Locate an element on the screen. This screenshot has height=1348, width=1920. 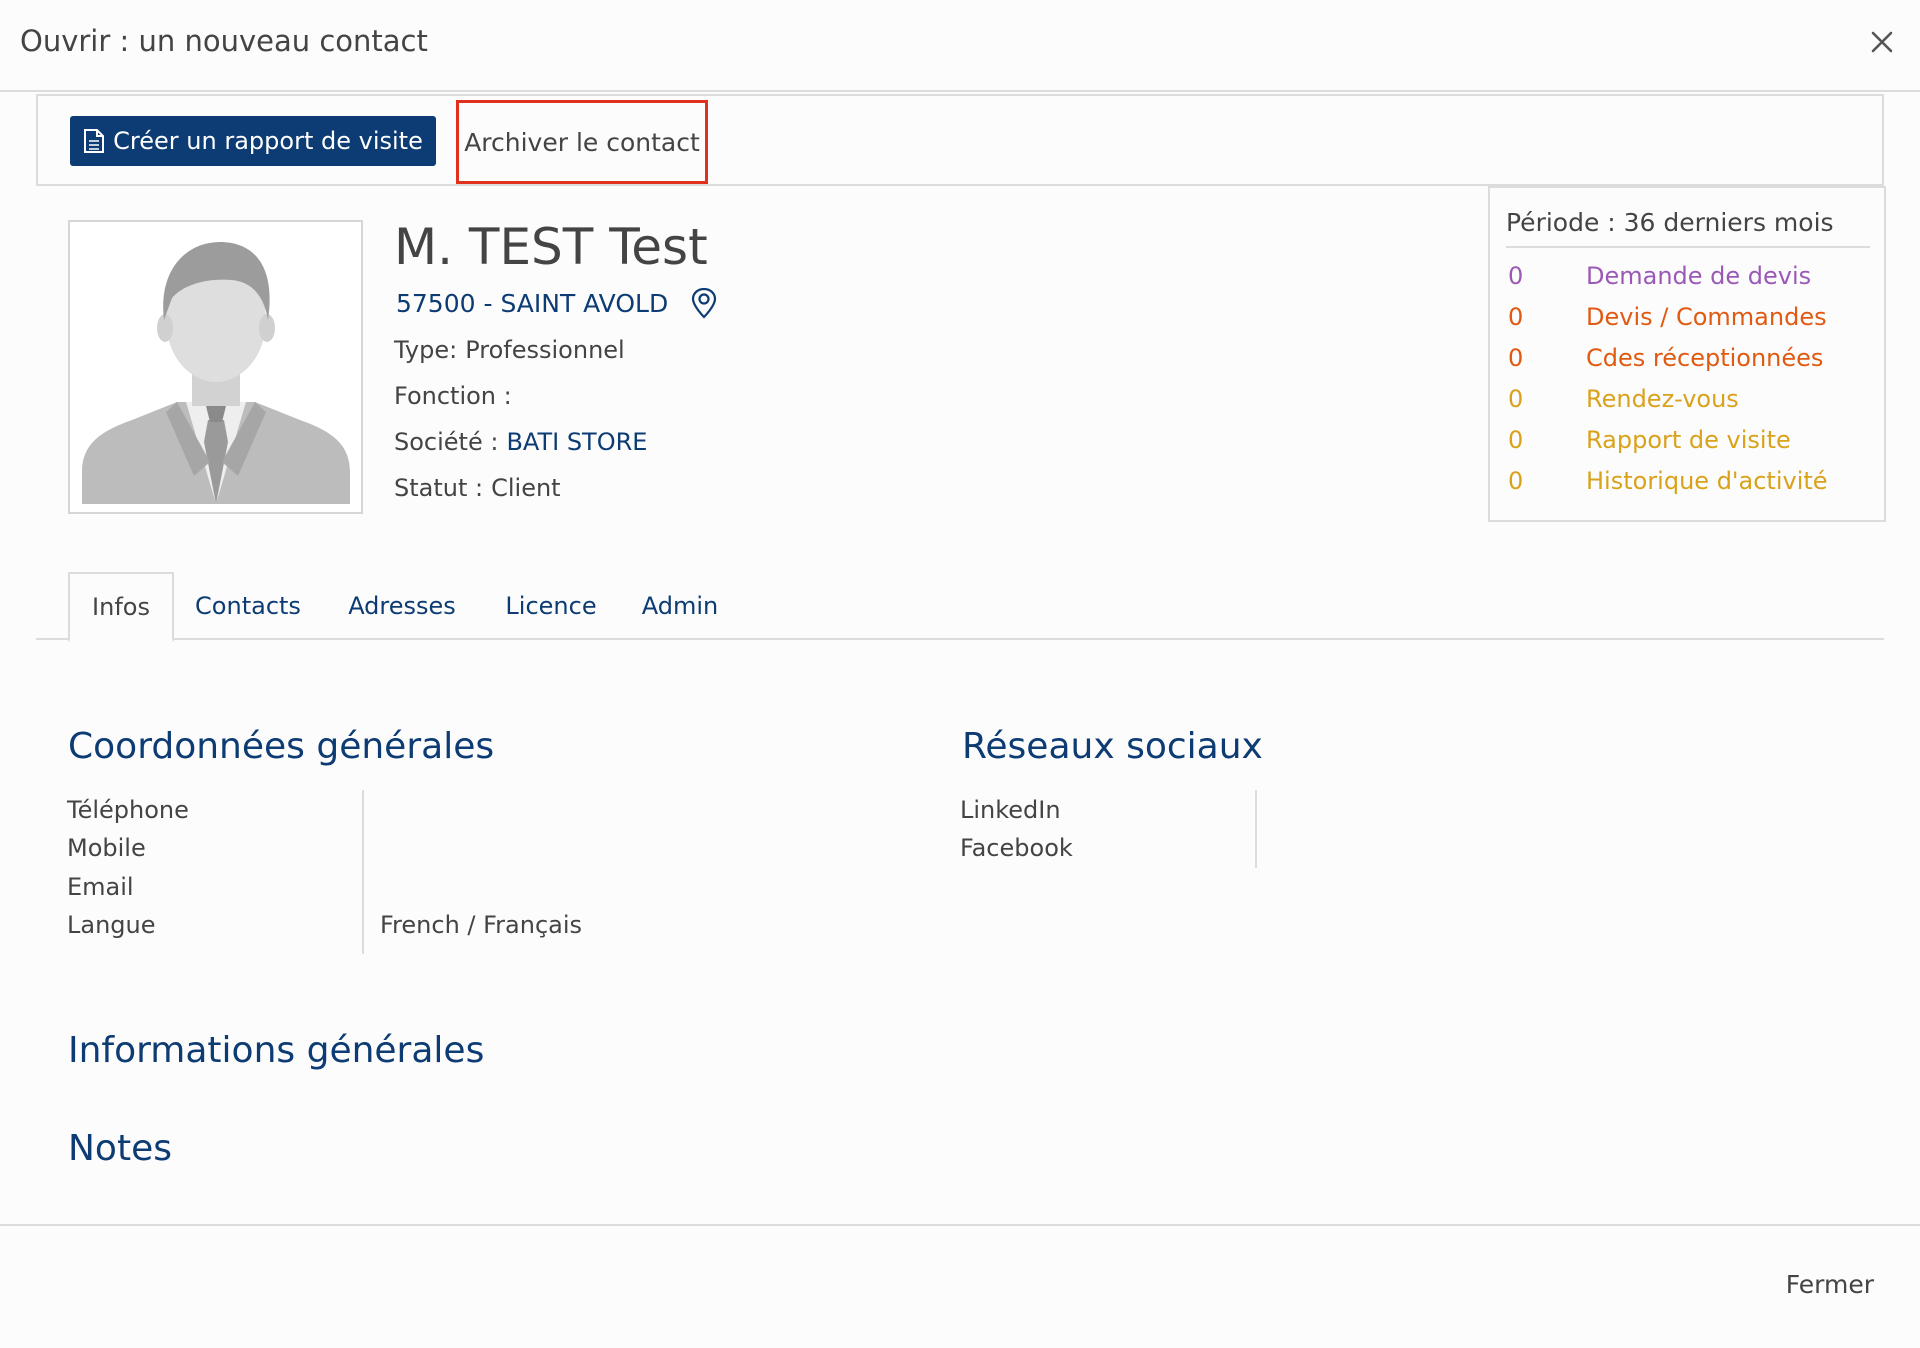
archive-contact-label: Archiver le contact is located at coordinates (582, 142).